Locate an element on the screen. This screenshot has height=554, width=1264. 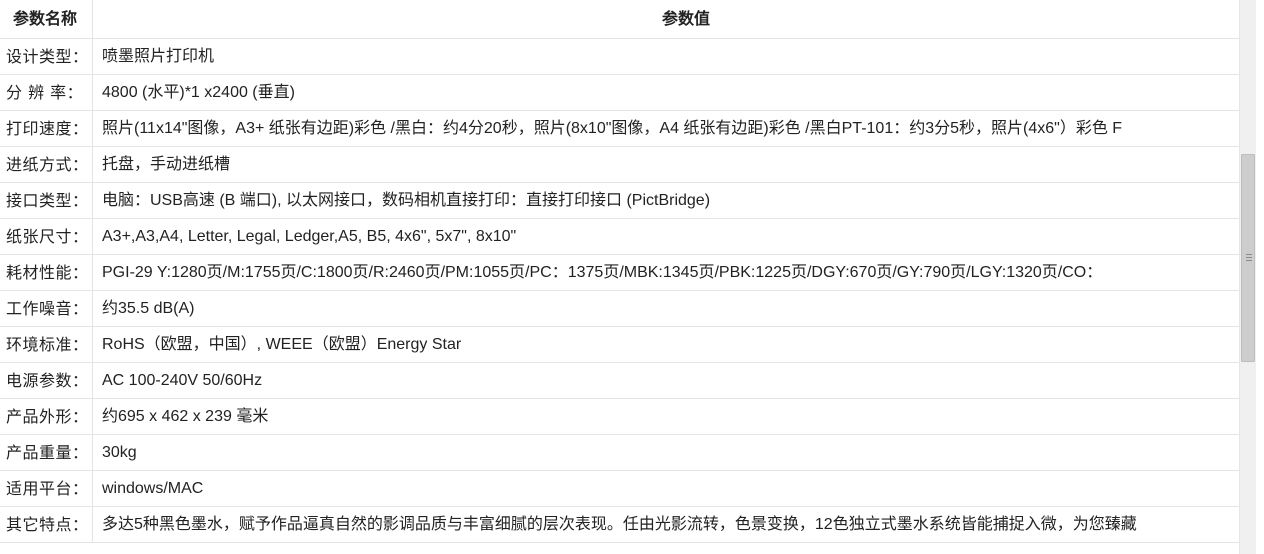
table-row: 进纸方式： 托盘，手动进纸槽 is located at coordinates (619, 165).